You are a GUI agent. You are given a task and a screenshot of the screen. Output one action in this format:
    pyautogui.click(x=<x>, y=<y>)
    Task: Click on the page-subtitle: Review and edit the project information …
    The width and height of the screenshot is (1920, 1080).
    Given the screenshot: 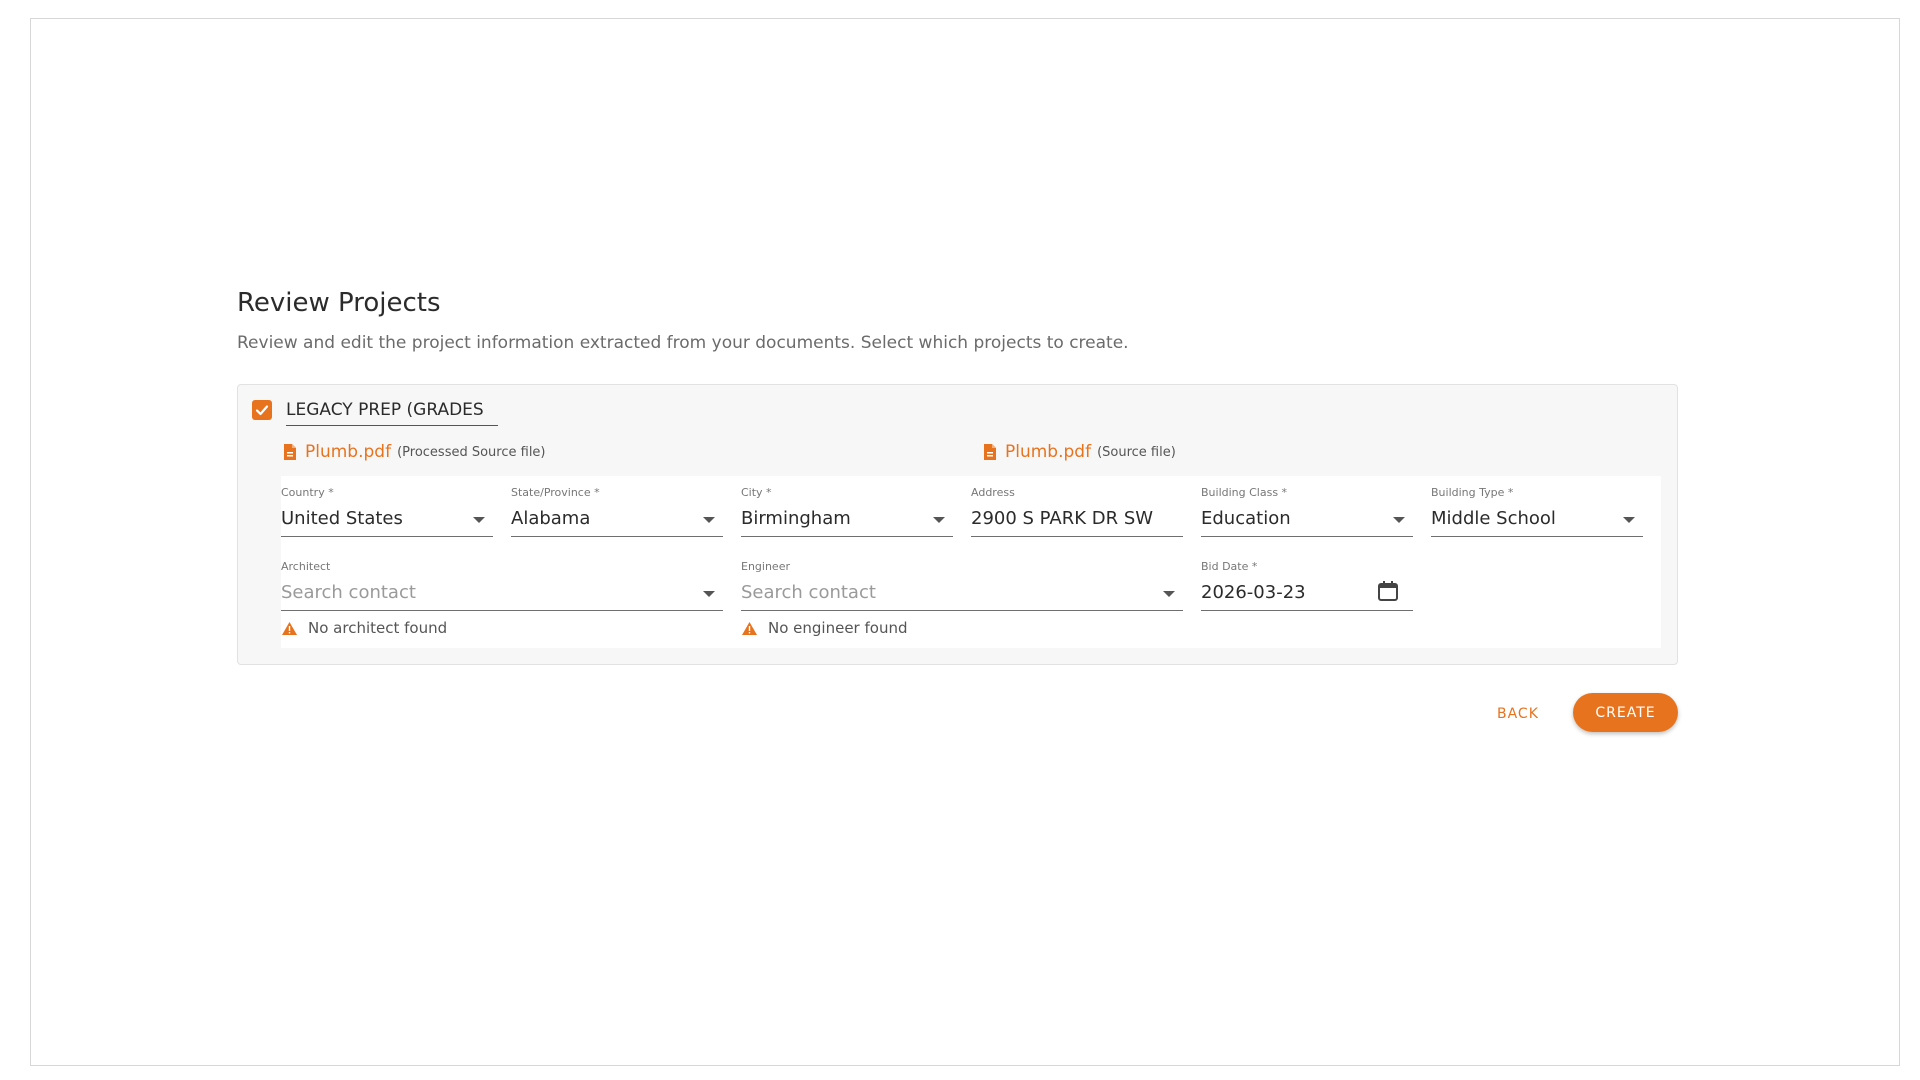 What is the action you would take?
    pyautogui.click(x=683, y=343)
    